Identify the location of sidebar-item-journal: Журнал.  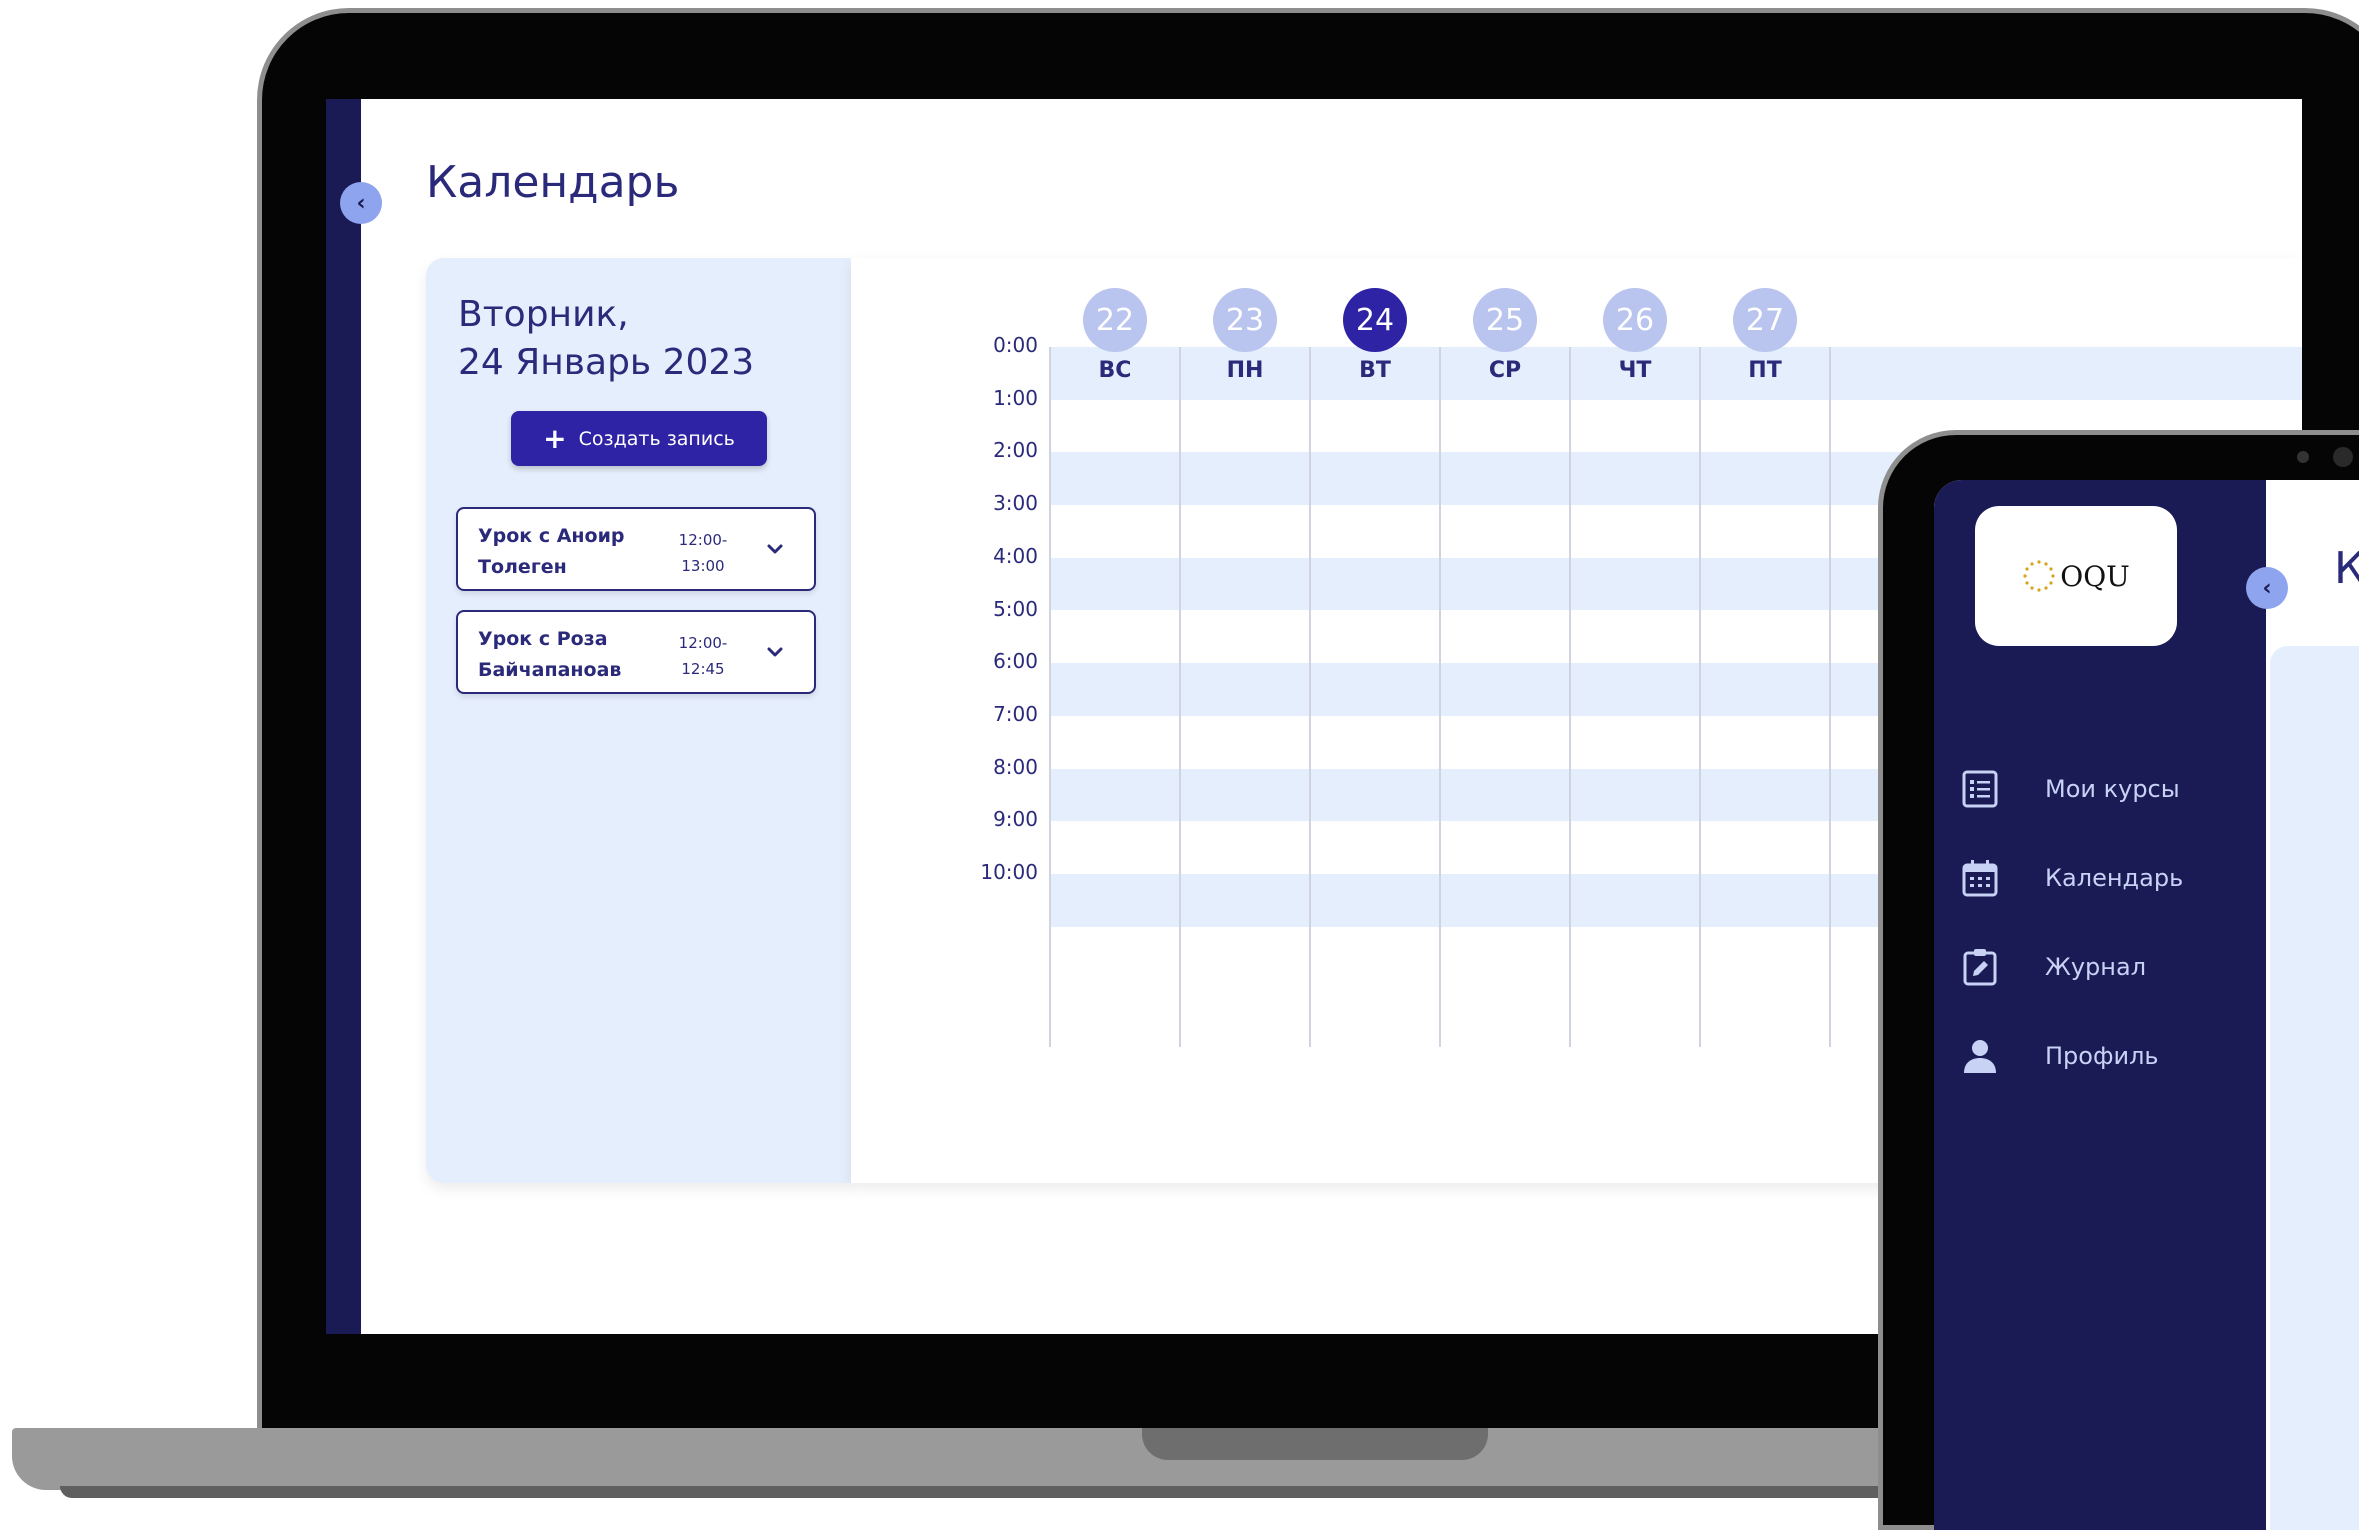
(2053, 967).